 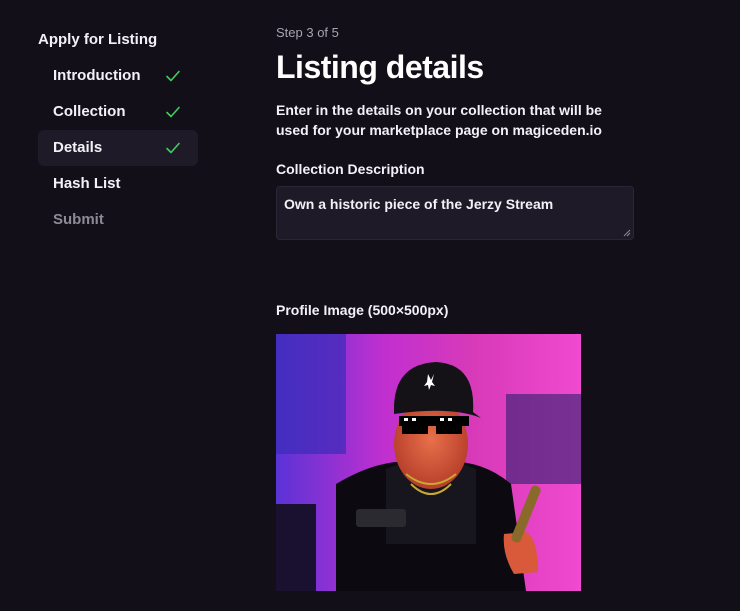 I want to click on collection-description-value: Own a historic piece of the Jerzy Stream, so click(x=419, y=204).